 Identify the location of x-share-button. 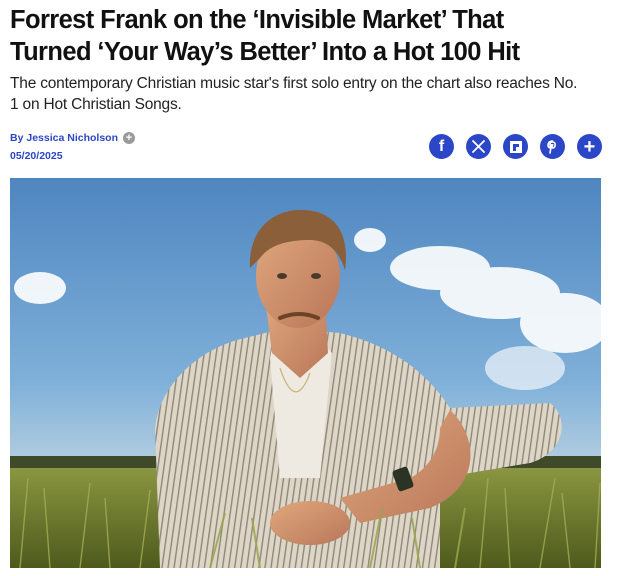
(478, 146).